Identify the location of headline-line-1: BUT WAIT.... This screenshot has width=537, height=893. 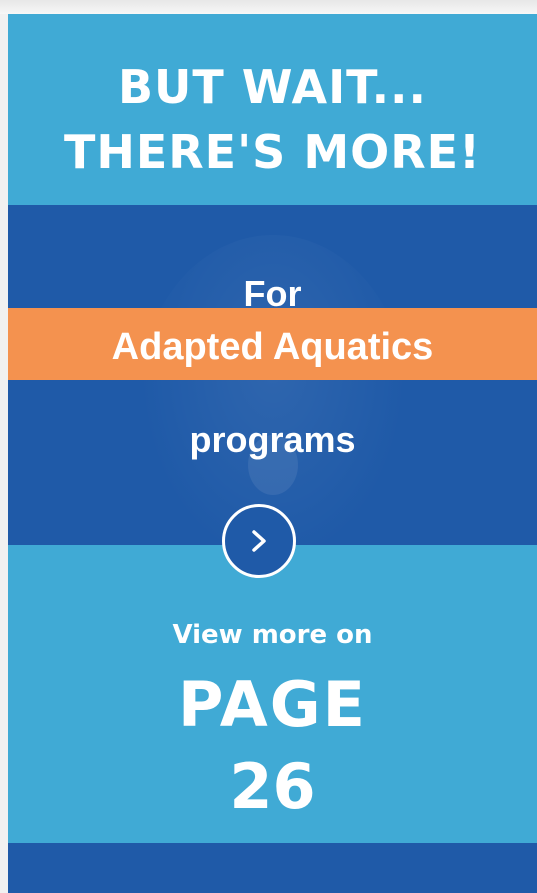
(272, 87).